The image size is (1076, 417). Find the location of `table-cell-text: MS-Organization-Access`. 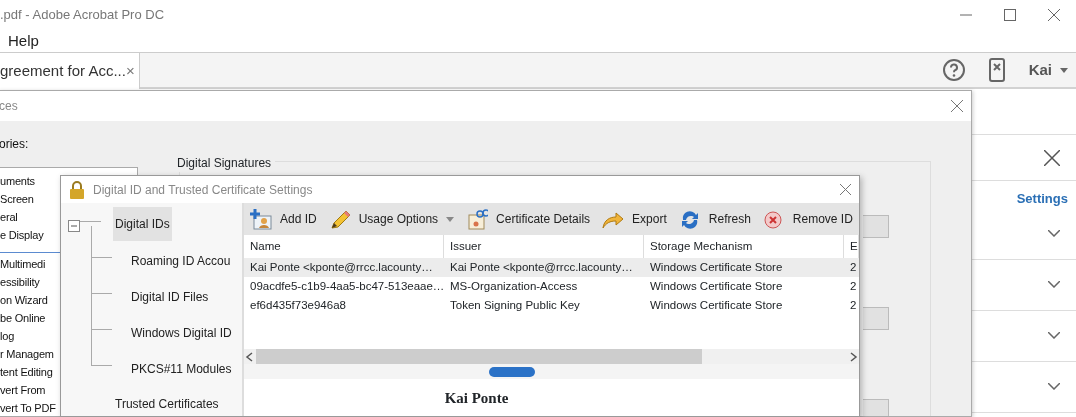

table-cell-text: MS-Organization-Access is located at coordinates (514, 286).